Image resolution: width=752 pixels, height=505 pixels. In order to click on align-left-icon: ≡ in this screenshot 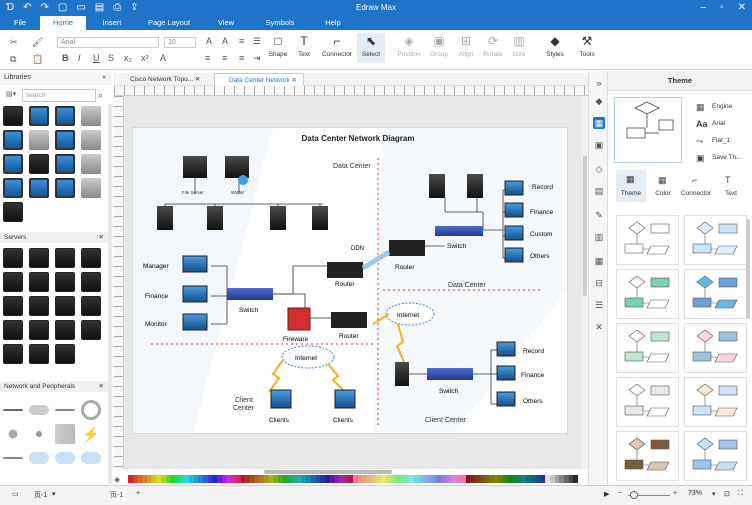, I will do `click(207, 58)`.